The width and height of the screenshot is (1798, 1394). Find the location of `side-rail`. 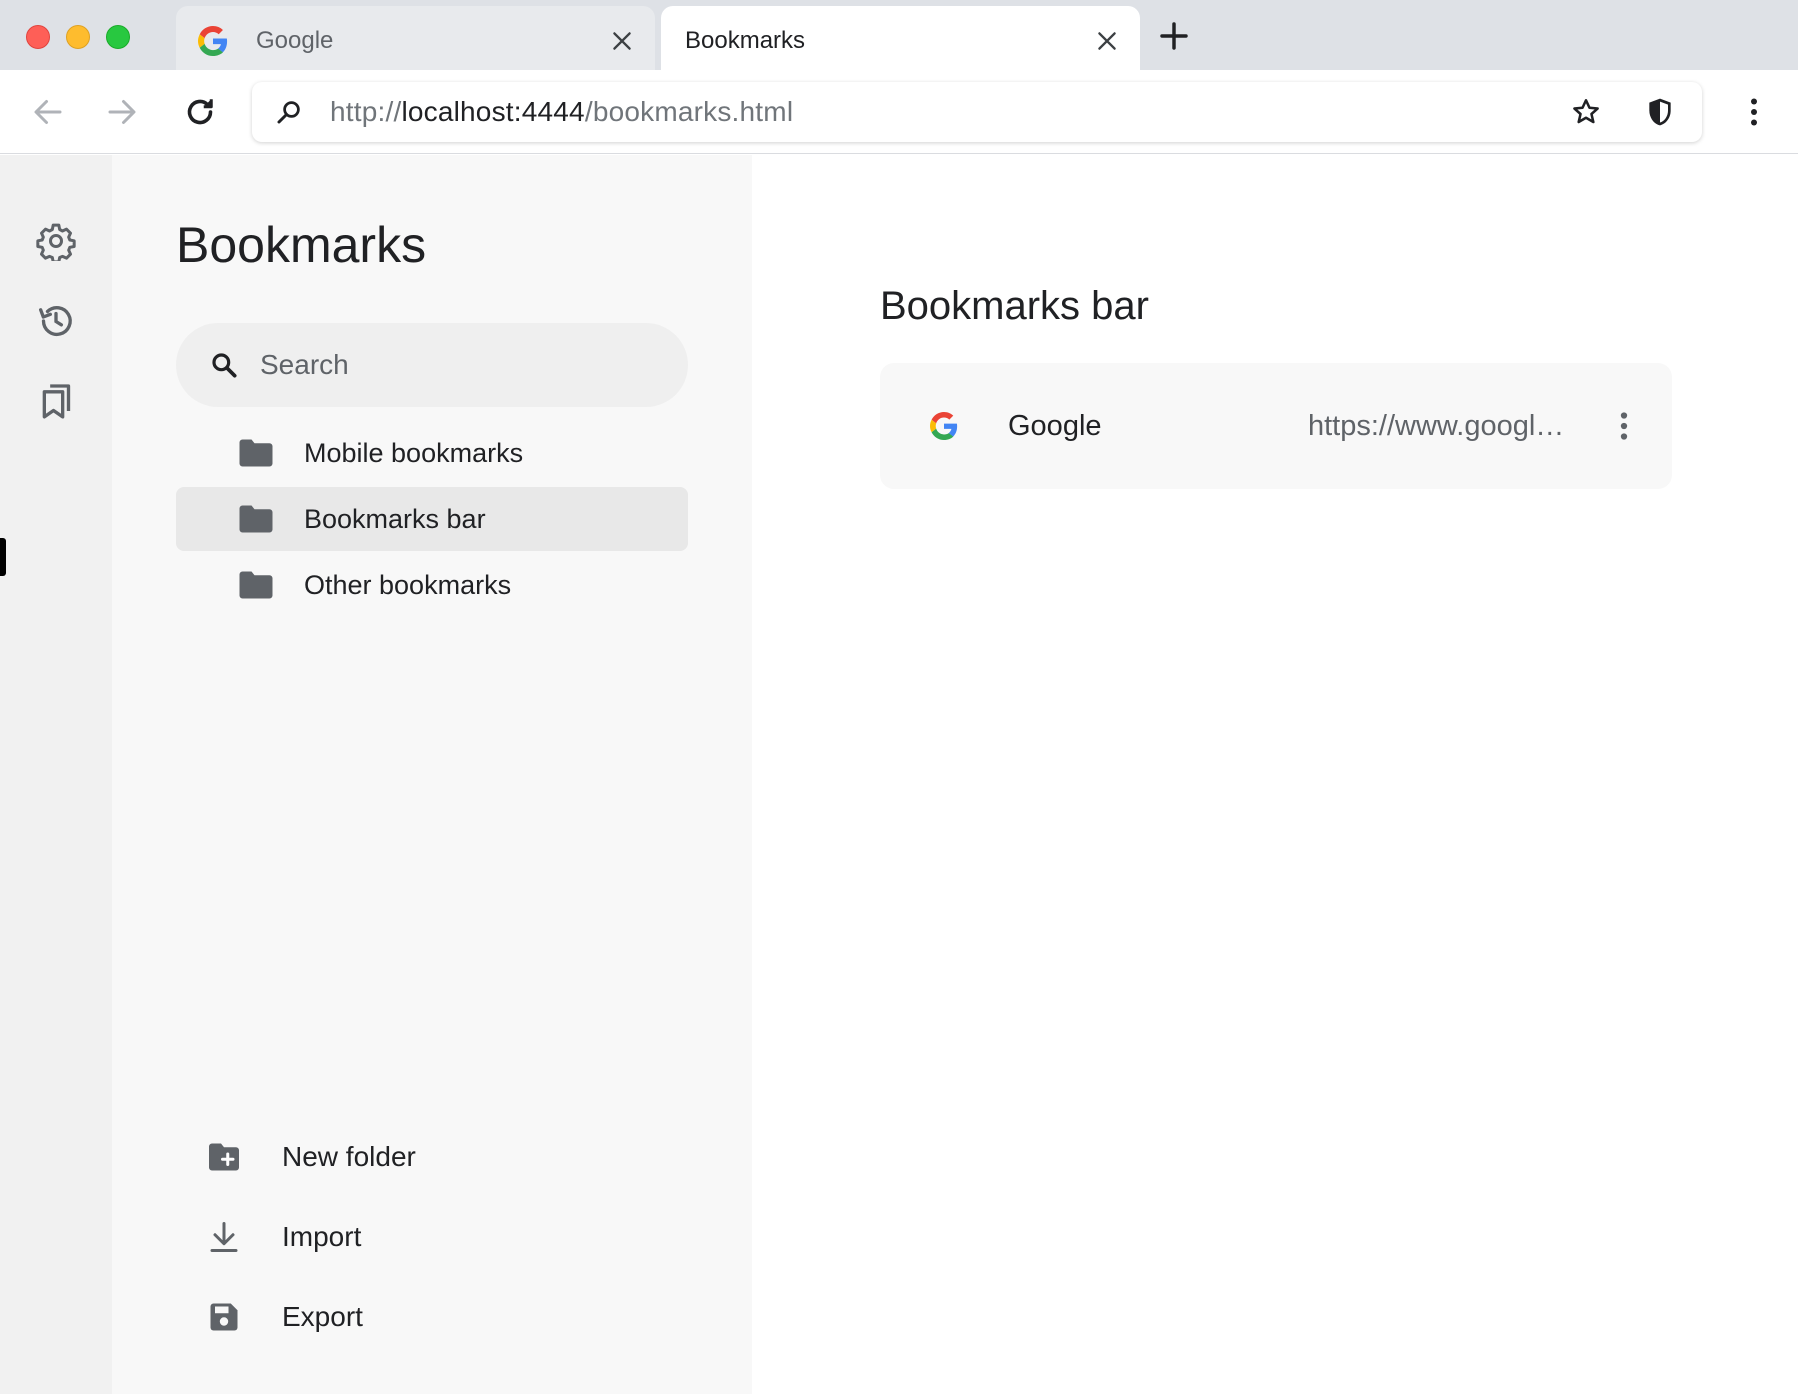

side-rail is located at coordinates (56, 774).